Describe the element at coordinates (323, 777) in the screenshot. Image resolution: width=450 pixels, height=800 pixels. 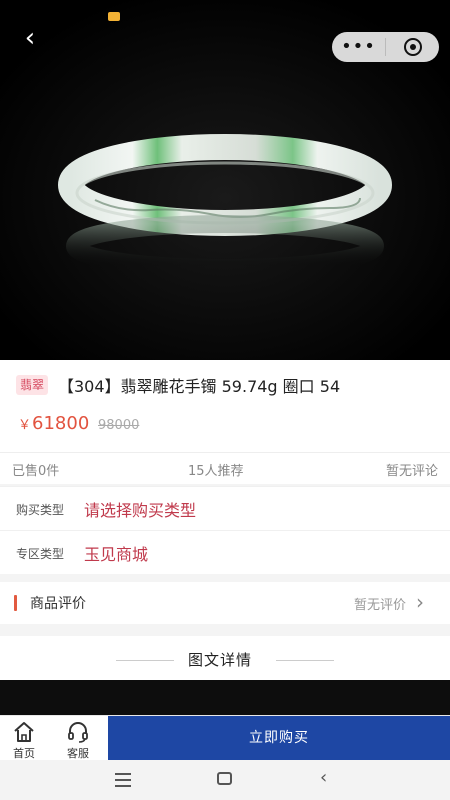
I see `system-back-icon: ‹` at that location.